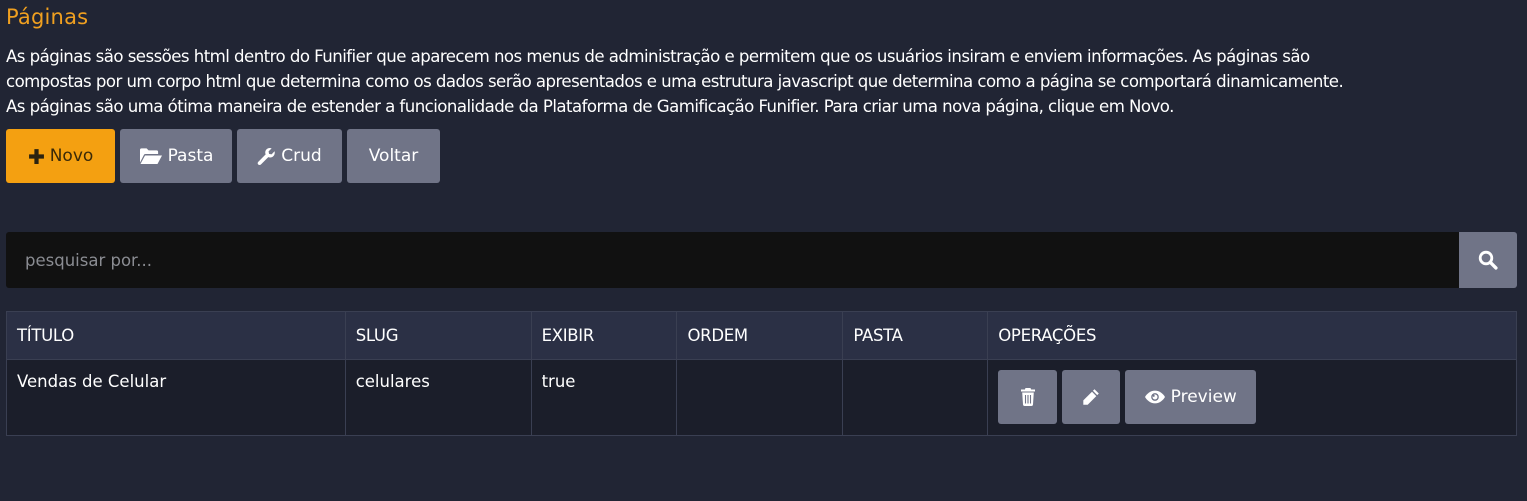 The image size is (1527, 501). I want to click on cell-slug: celulares, so click(438, 397).